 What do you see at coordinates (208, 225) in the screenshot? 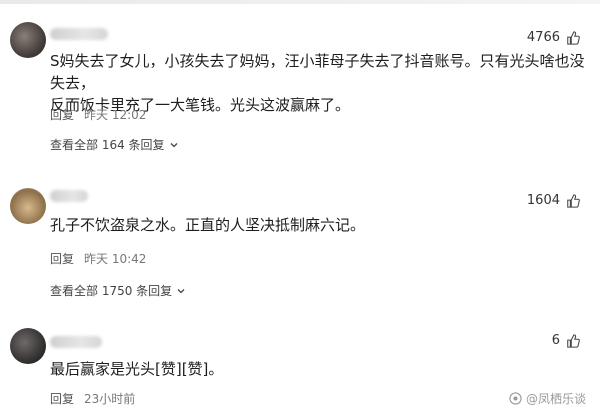
I see `comment-text: 孔子不饮盗泉之水。正直的人坚决抵制麻六记。` at bounding box center [208, 225].